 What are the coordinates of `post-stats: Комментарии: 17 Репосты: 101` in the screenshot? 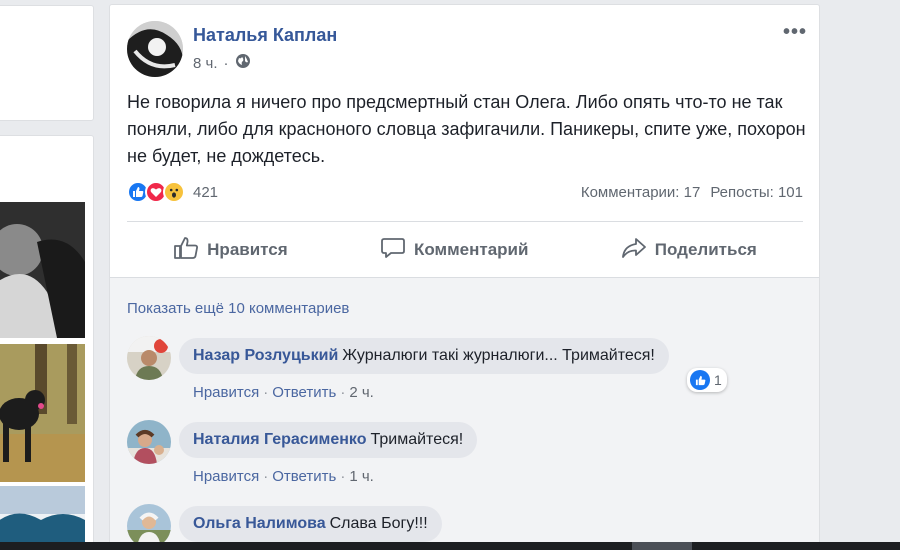 It's located at (692, 192).